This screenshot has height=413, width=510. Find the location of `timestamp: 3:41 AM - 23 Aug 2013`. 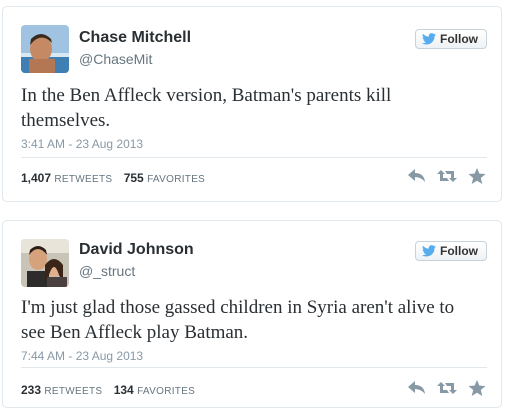

timestamp: 3:41 AM - 23 Aug 2013 is located at coordinates (82, 144).